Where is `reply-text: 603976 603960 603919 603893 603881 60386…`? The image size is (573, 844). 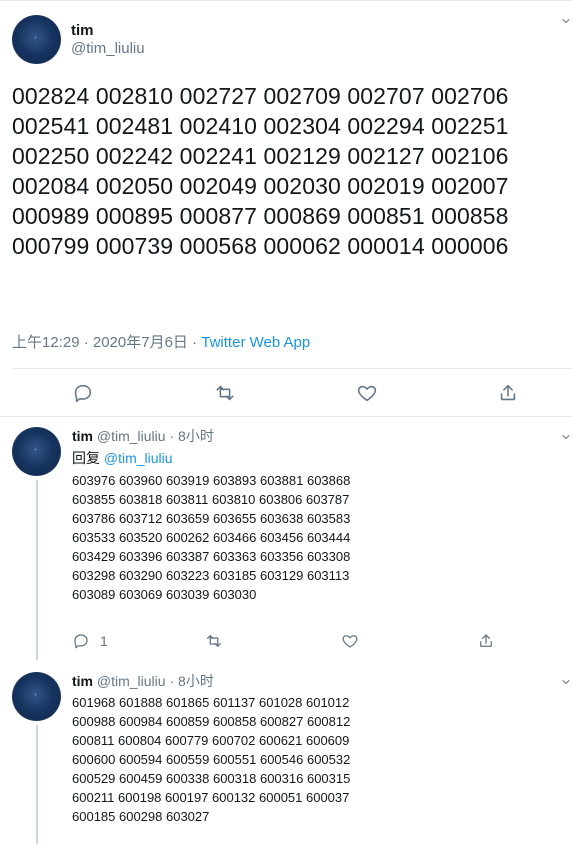
reply-text: 603976 603960 603919 603893 603881 60386… is located at coordinates (211, 537).